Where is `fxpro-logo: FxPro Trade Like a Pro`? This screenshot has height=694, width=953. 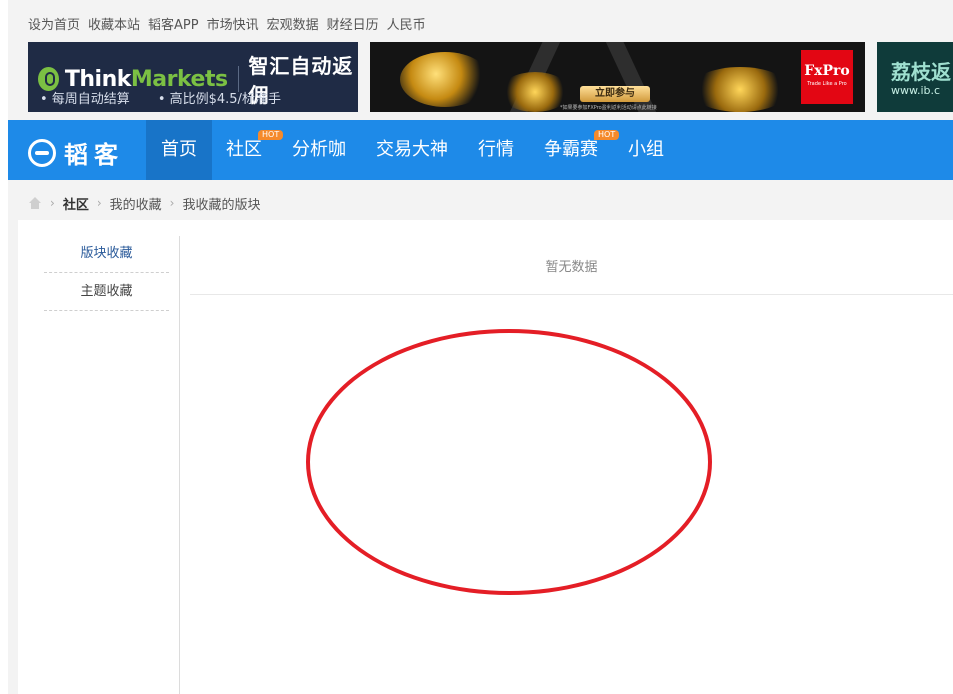 fxpro-logo: FxPro Trade Like a Pro is located at coordinates (827, 77).